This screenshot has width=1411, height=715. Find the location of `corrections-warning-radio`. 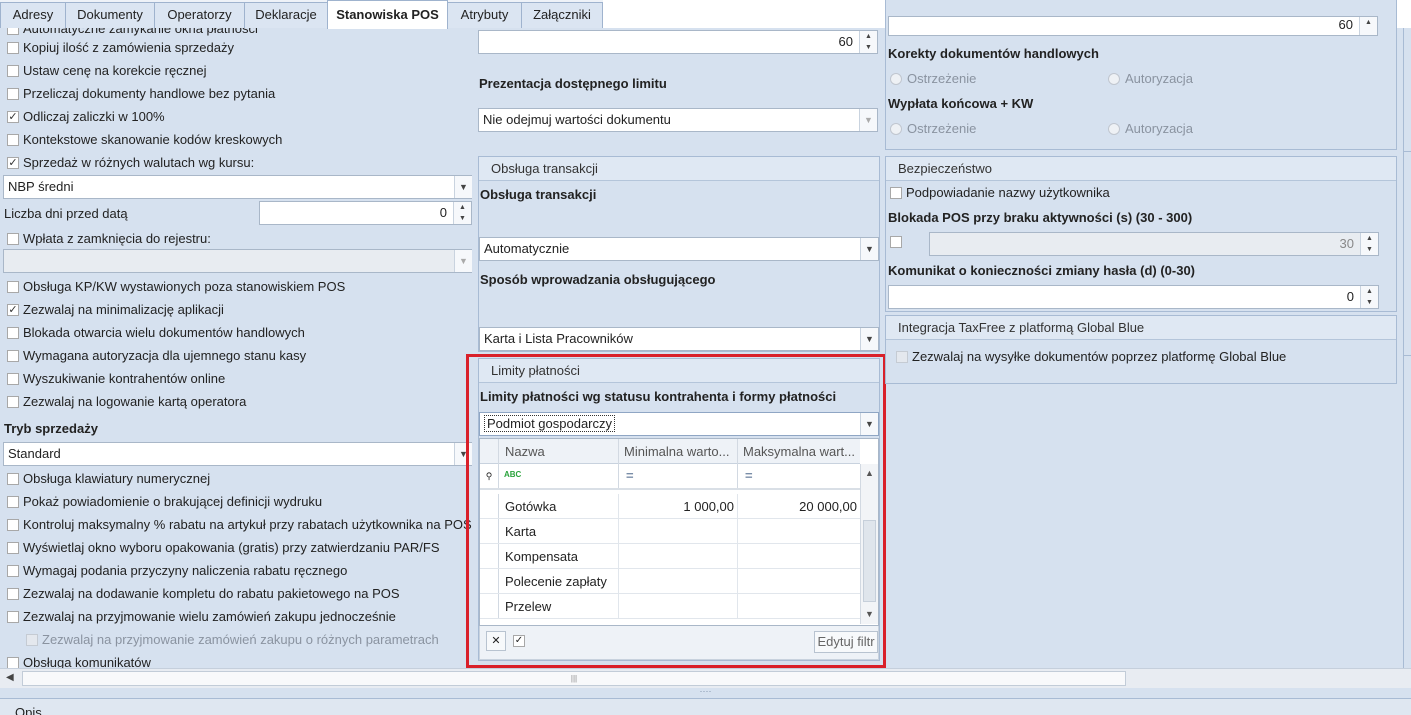

corrections-warning-radio is located at coordinates (896, 79).